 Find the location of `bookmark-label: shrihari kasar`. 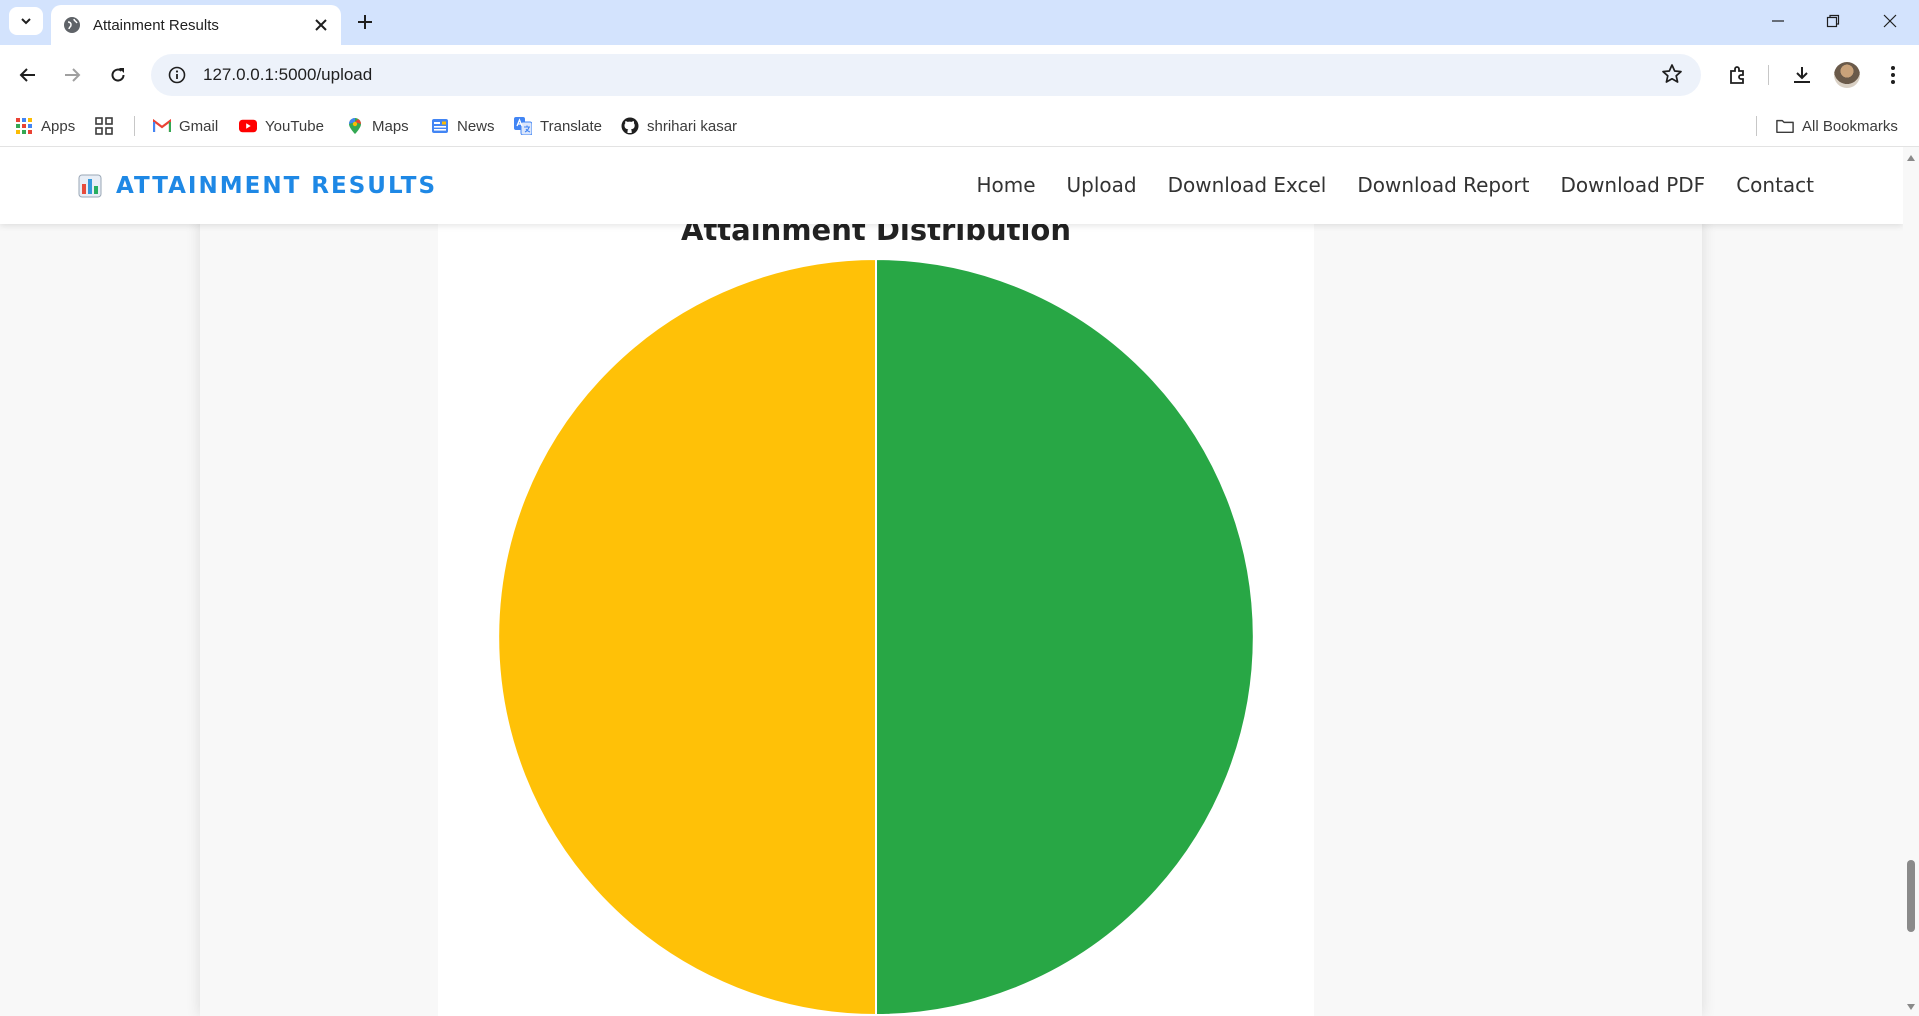

bookmark-label: shrihari kasar is located at coordinates (692, 126).